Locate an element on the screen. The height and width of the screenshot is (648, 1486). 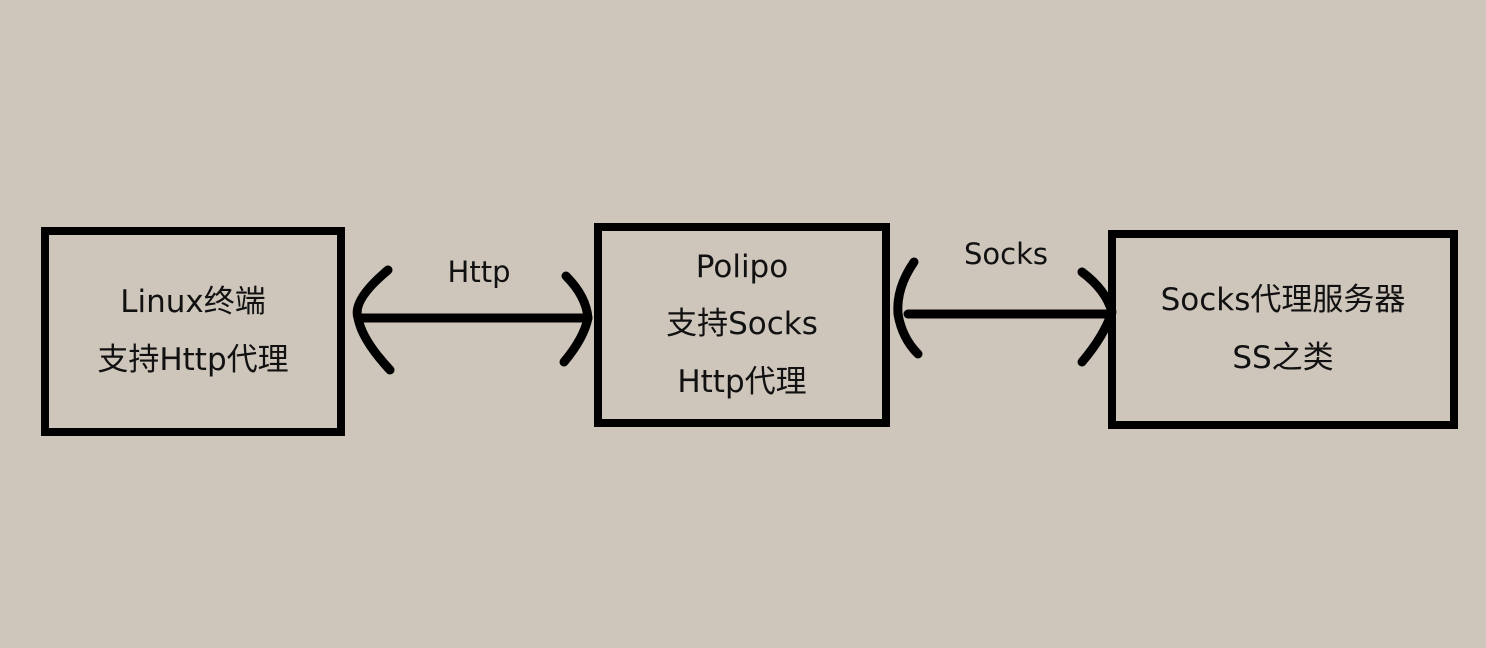
edge-label-socks: Socks is located at coordinates (1006, 254).